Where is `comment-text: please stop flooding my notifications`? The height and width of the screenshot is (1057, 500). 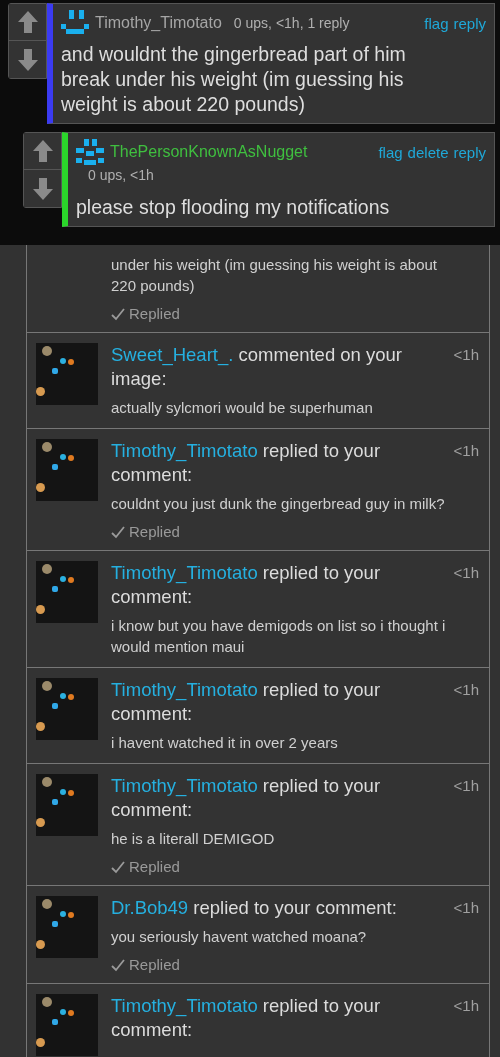
comment-text: please stop flooding my notifications is located at coordinates (233, 207).